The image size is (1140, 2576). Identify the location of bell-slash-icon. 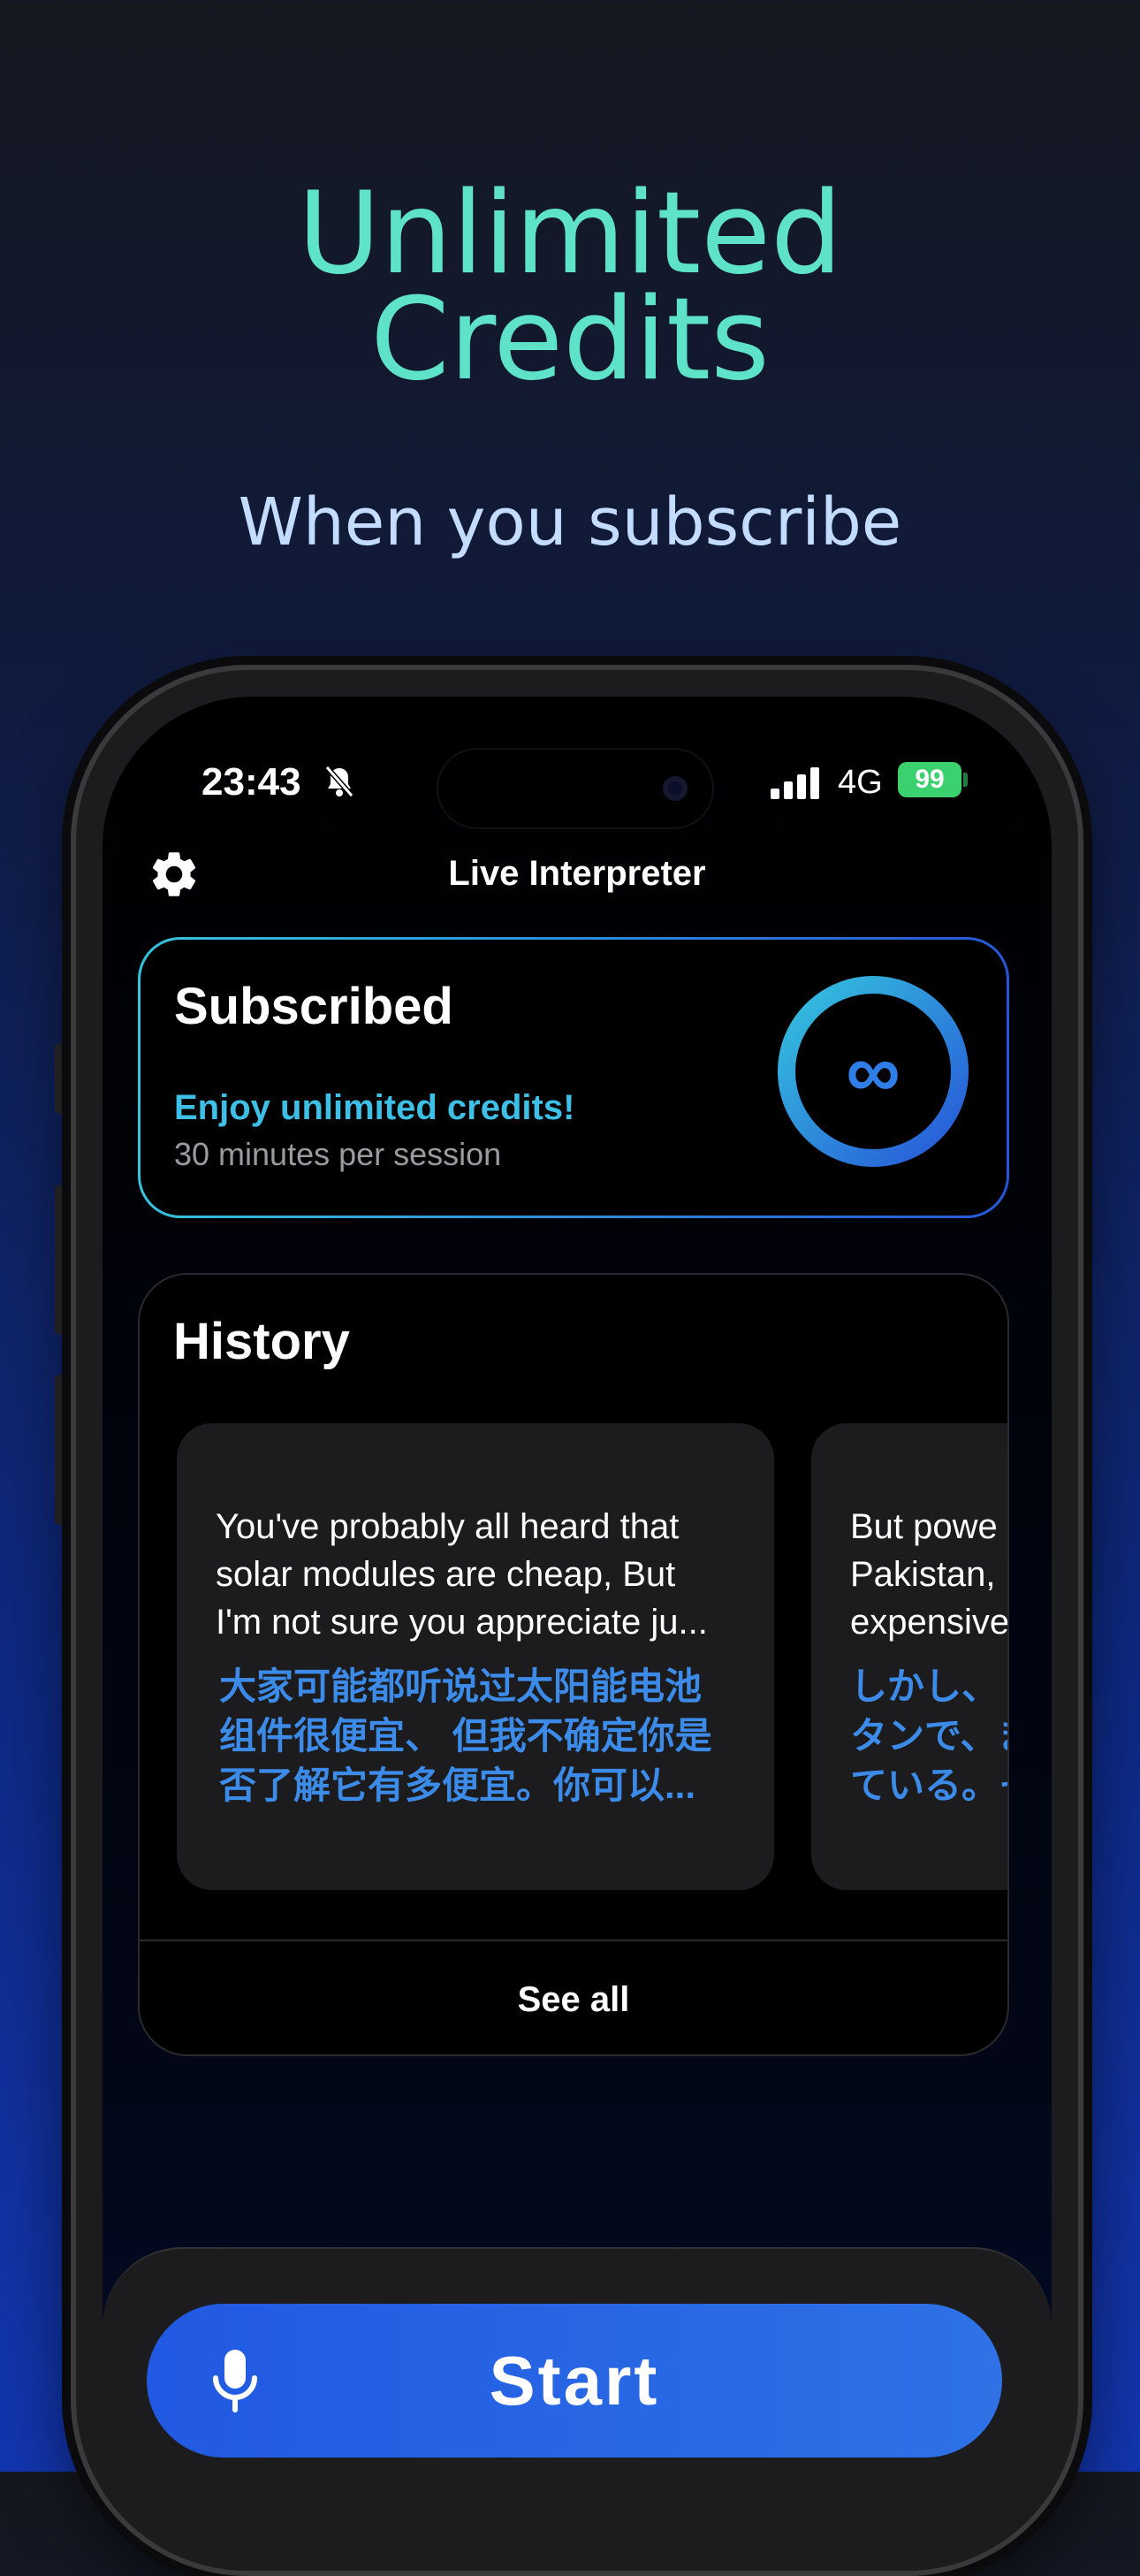
(339, 781).